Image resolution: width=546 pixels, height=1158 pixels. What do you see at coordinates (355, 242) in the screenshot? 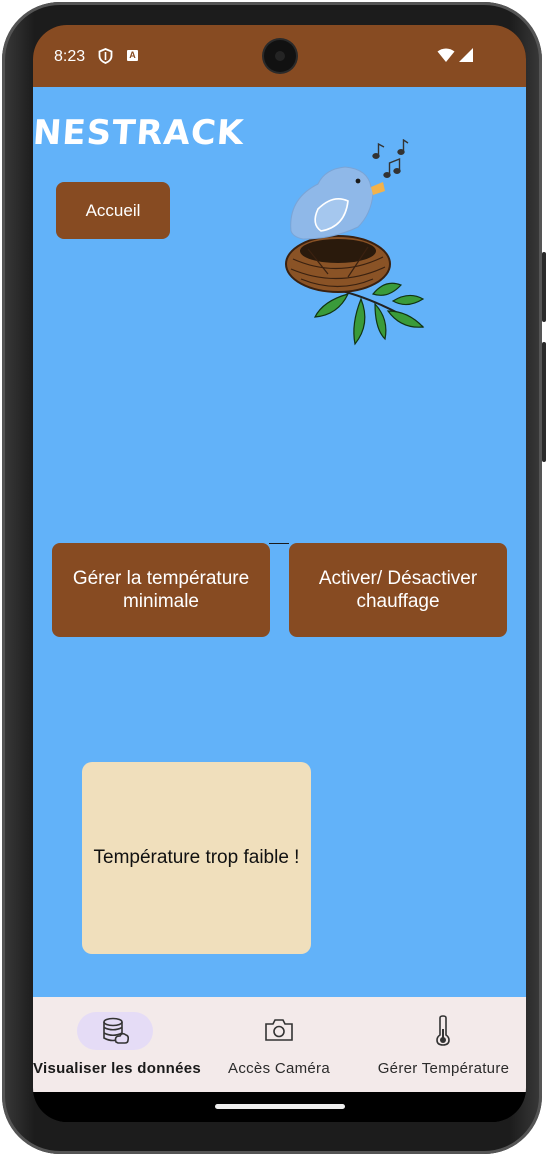
I see `bird-in-nest-icon` at bounding box center [355, 242].